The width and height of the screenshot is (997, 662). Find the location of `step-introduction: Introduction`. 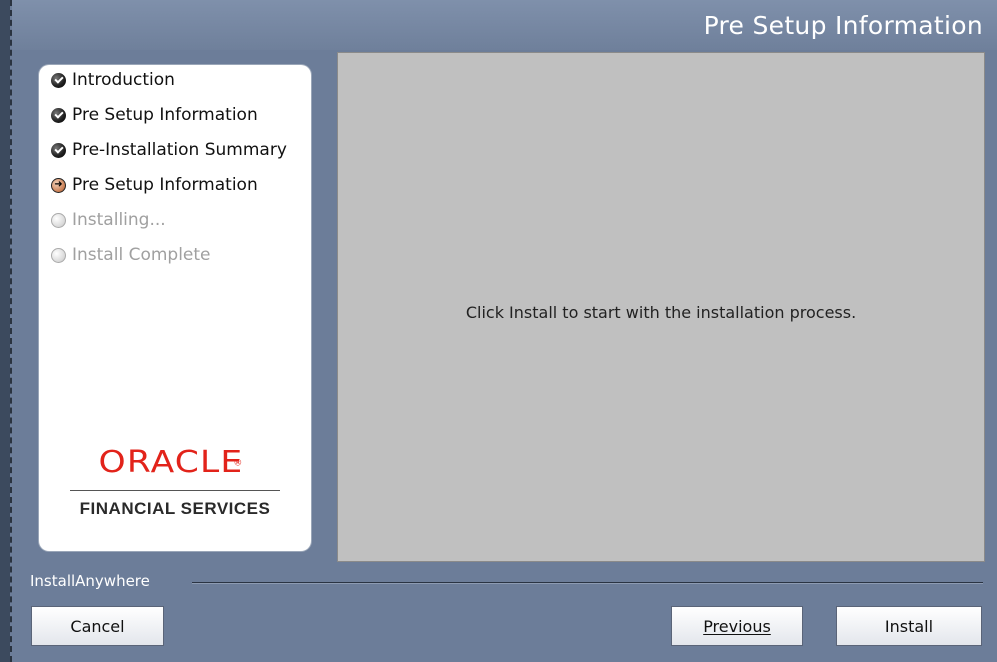

step-introduction: Introduction is located at coordinates (113, 80).